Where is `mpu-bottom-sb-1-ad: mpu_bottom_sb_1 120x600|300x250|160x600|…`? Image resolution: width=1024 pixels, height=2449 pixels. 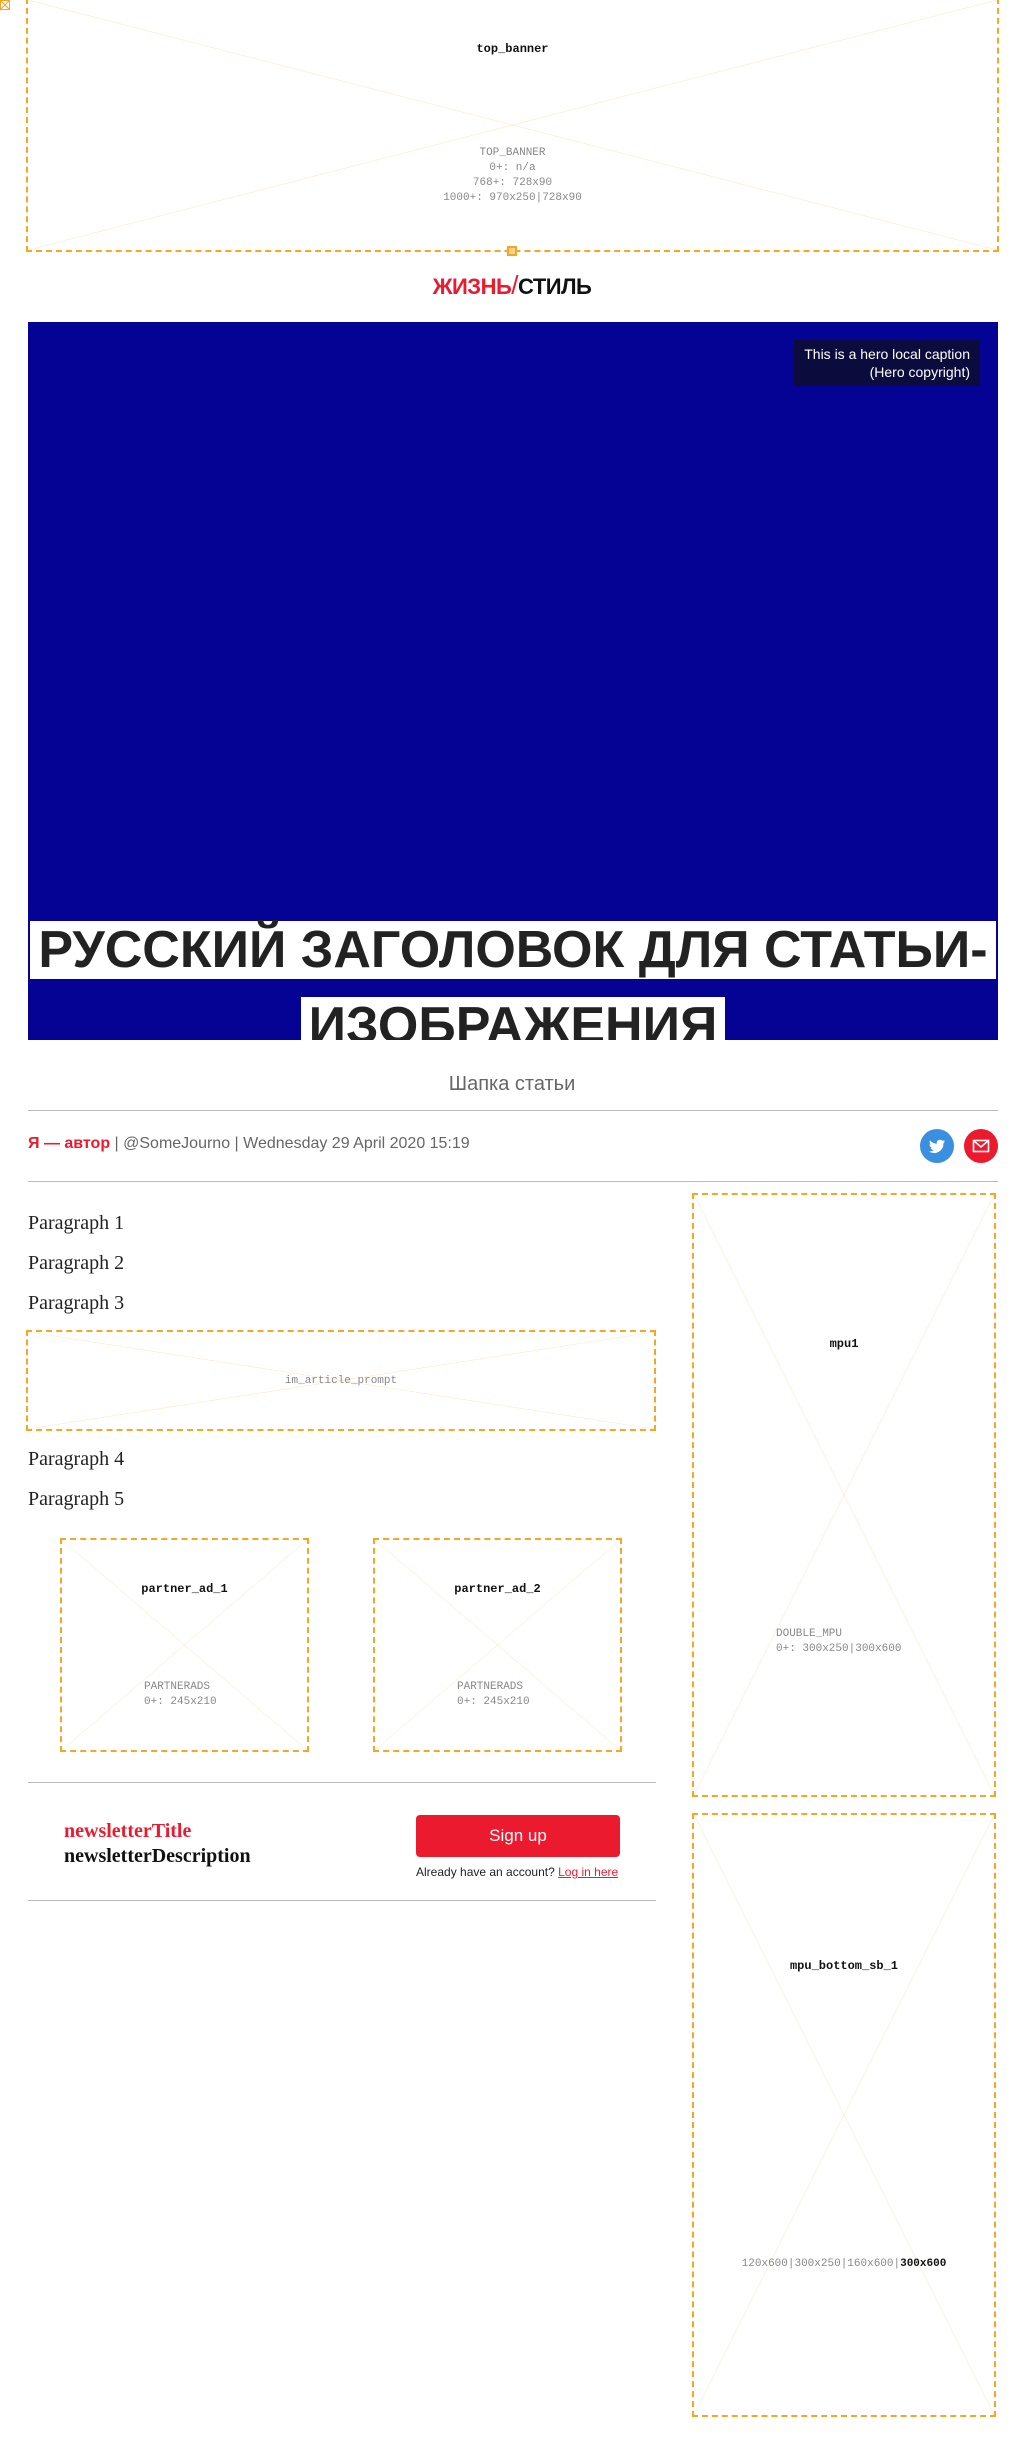 mpu-bottom-sb-1-ad: mpu_bottom_sb_1 120x600|300x250|160x600|… is located at coordinates (844, 2115).